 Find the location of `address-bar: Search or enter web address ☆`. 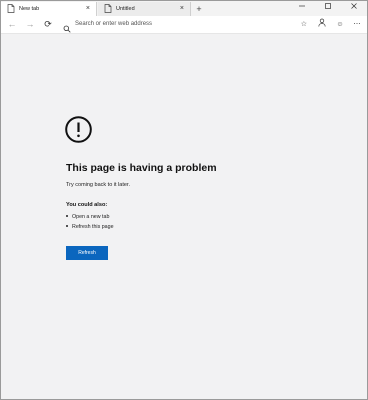

address-bar: Search or enter web address ☆ is located at coordinates (186, 25).